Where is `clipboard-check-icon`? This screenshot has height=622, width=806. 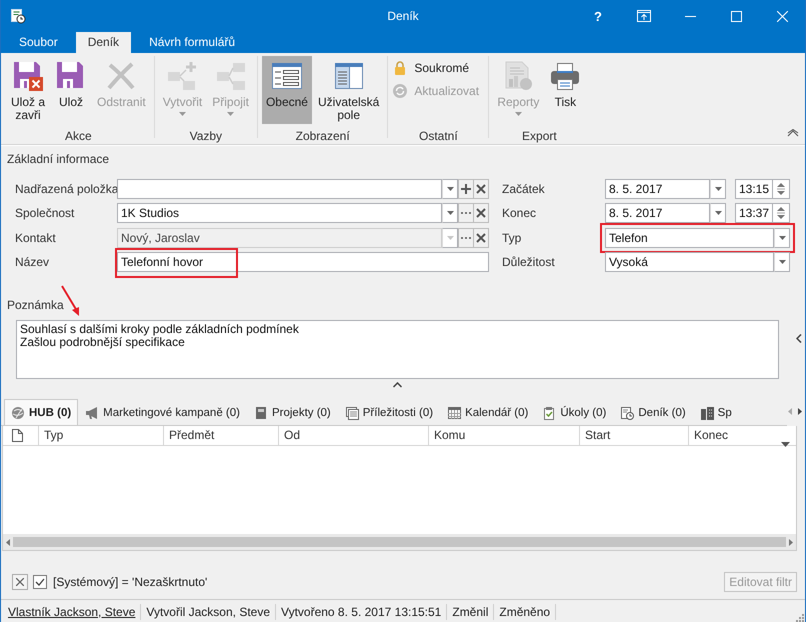
clipboard-check-icon is located at coordinates (549, 413).